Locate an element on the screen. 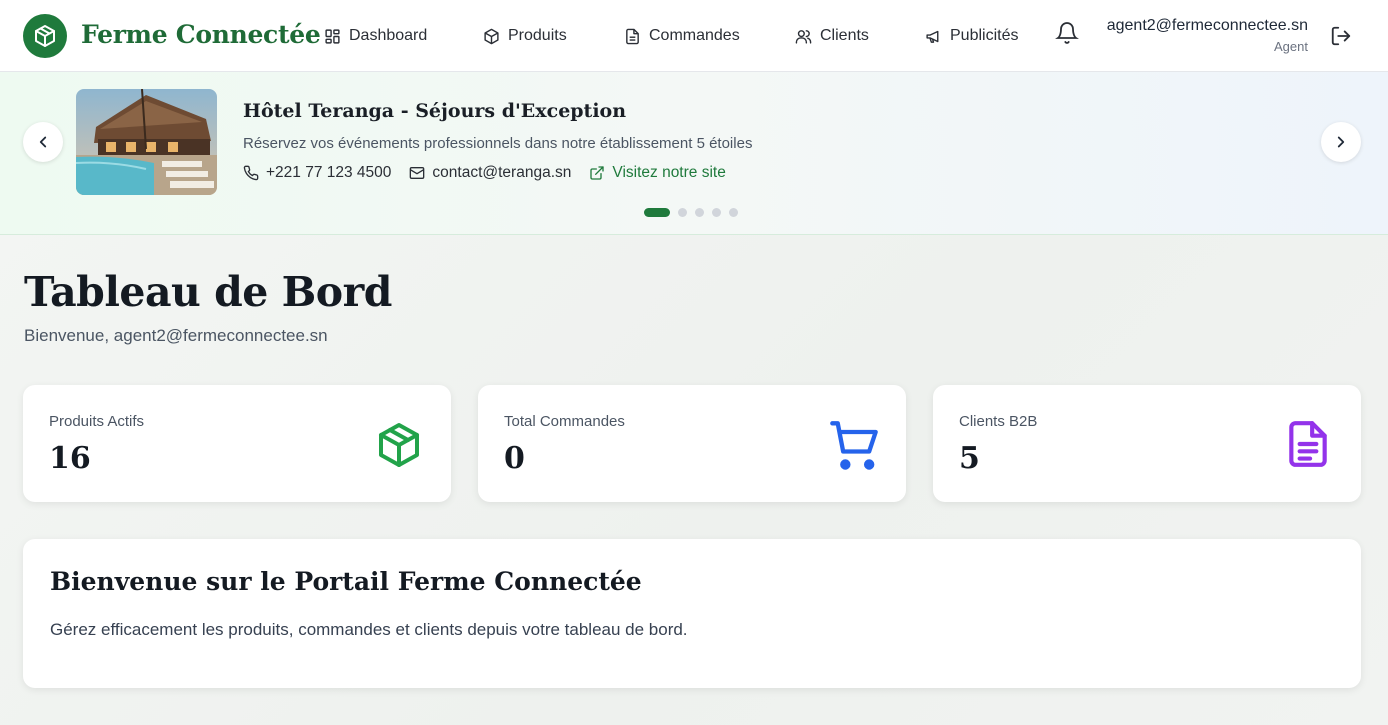 The height and width of the screenshot is (725, 1388). stat-card-commandes: Total Commandes 0 is located at coordinates (692, 443).